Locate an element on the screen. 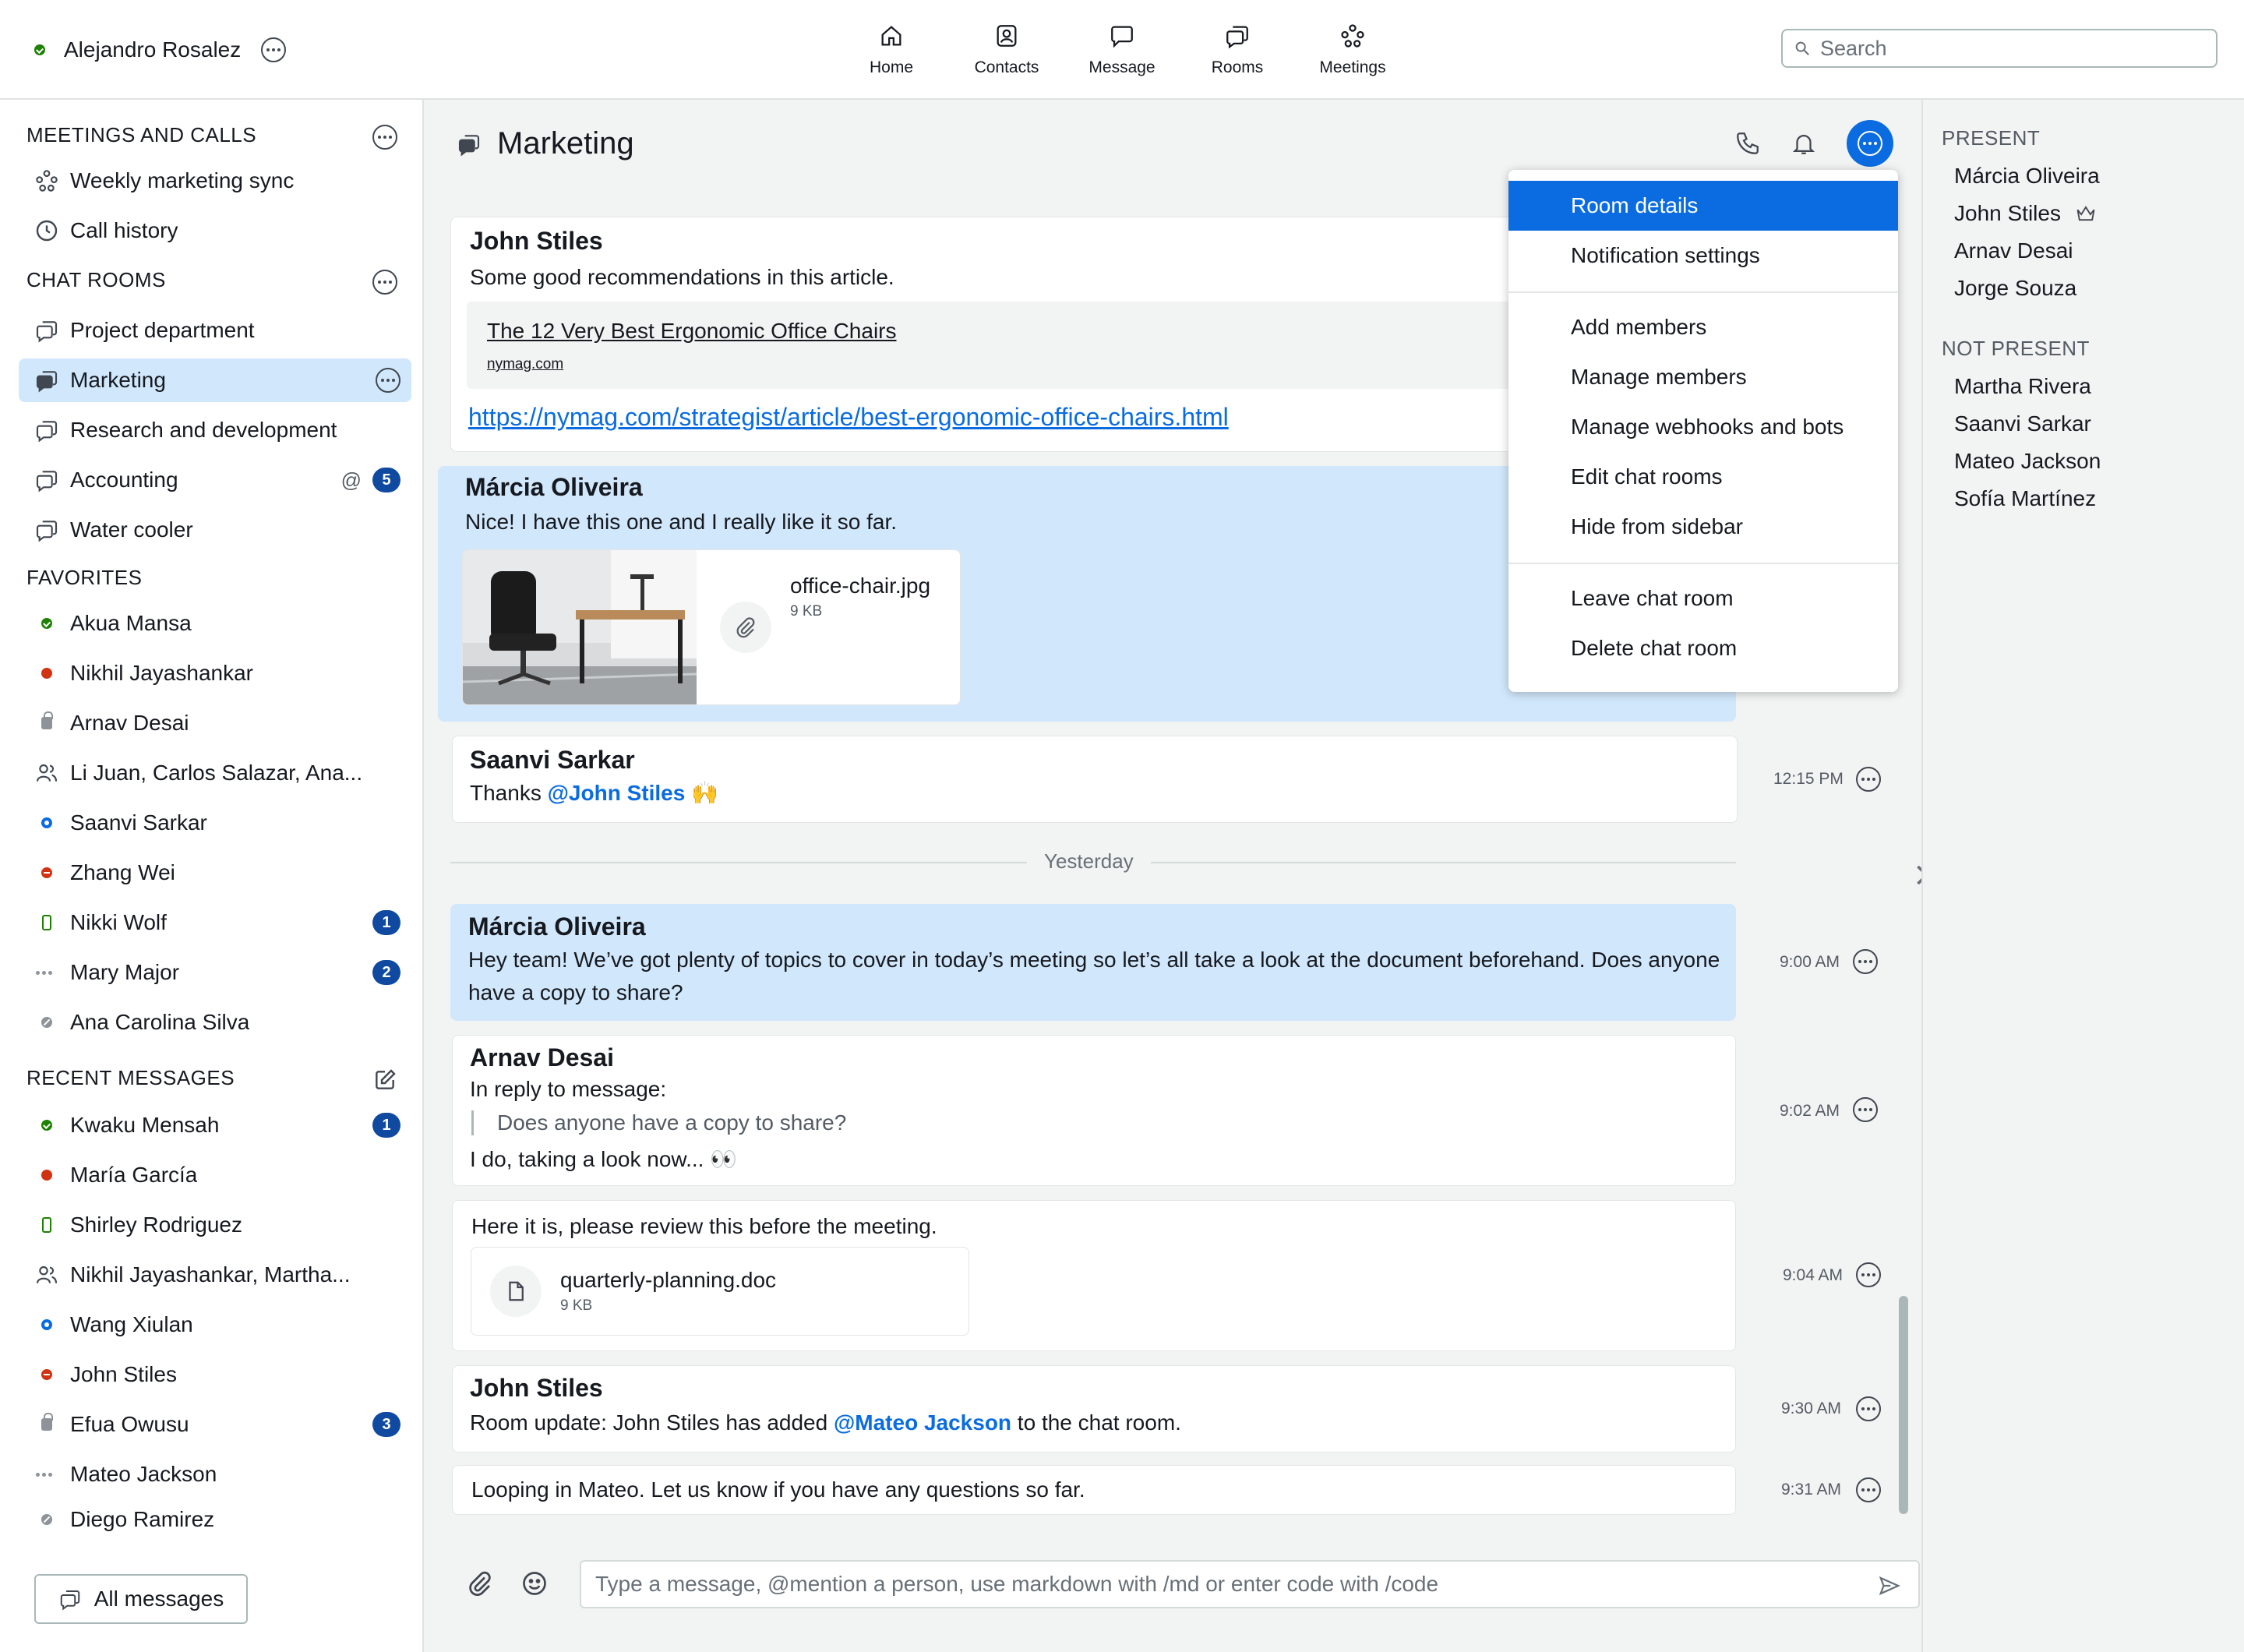  sidebar-item-water-cooler: Water cooler is located at coordinates (215, 530).